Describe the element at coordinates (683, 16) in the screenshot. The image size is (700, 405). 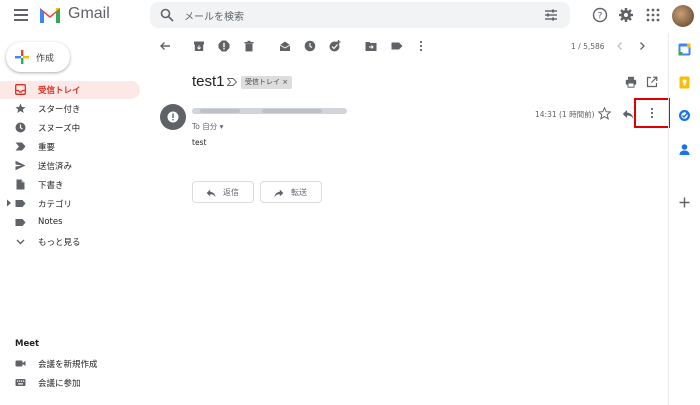
I see `account-avatar` at that location.